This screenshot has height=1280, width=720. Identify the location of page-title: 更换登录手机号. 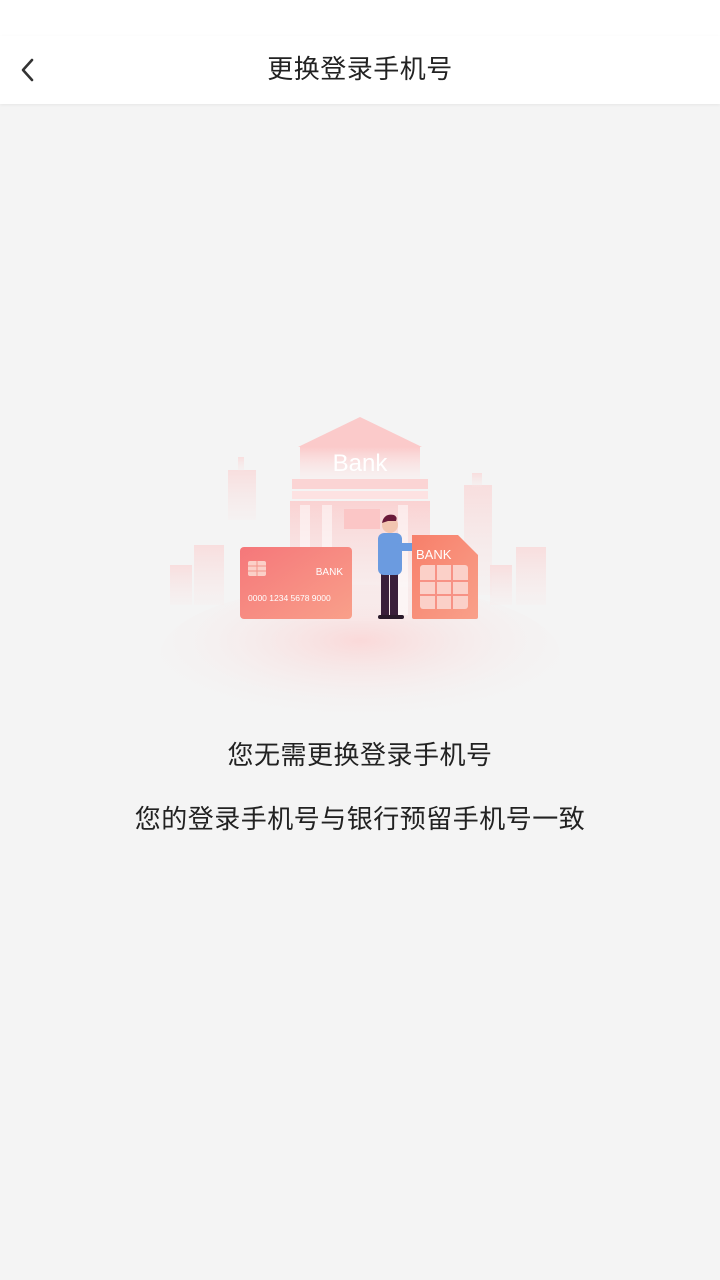
(360, 70).